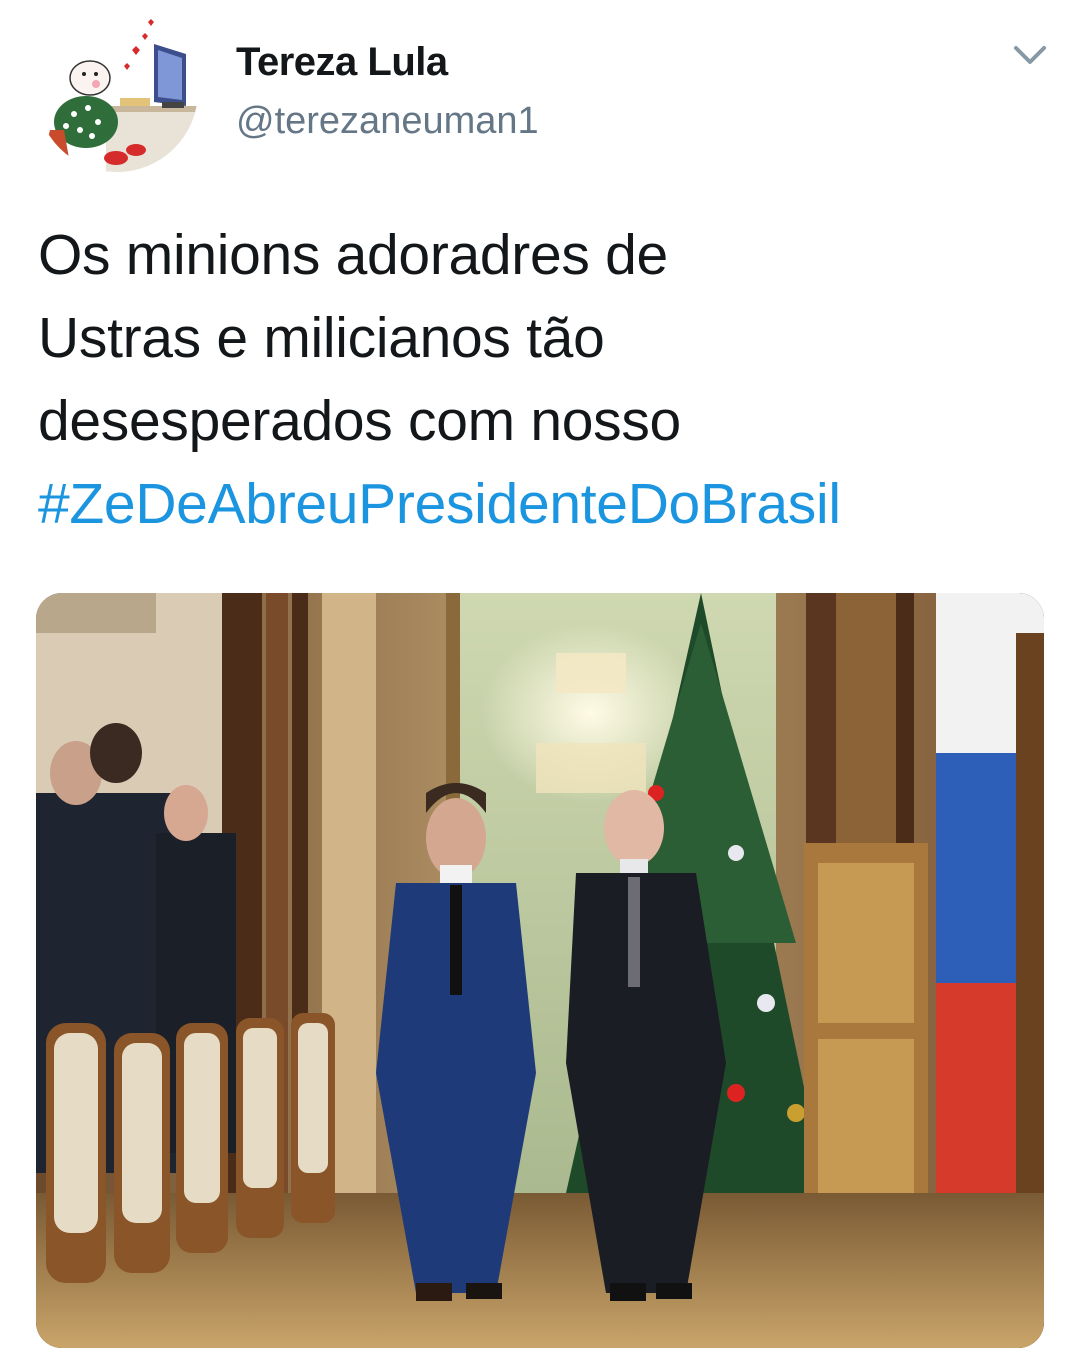 Image resolution: width=1080 pixels, height=1359 pixels. Describe the element at coordinates (387, 121) in the screenshot. I see `author-handle: @terezaneuman1` at that location.